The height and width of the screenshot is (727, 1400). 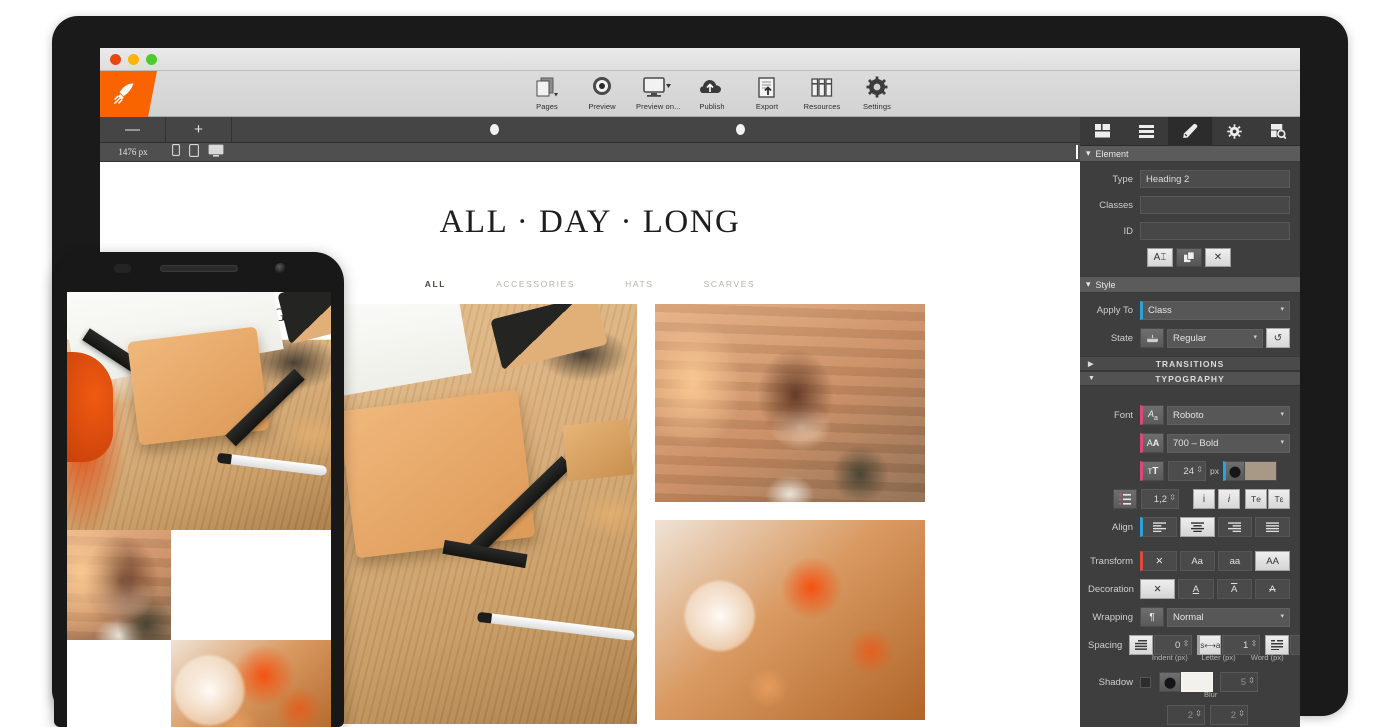 What do you see at coordinates (1235, 561) in the screenshot?
I see `lowercase-icon: aa` at bounding box center [1235, 561].